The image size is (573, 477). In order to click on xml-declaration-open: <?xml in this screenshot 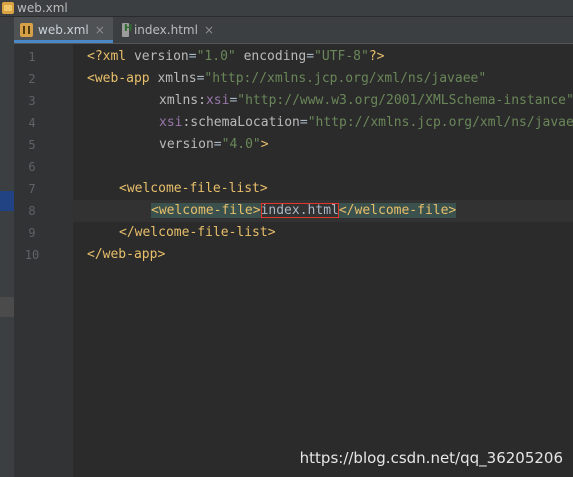, I will do `click(110, 56)`.